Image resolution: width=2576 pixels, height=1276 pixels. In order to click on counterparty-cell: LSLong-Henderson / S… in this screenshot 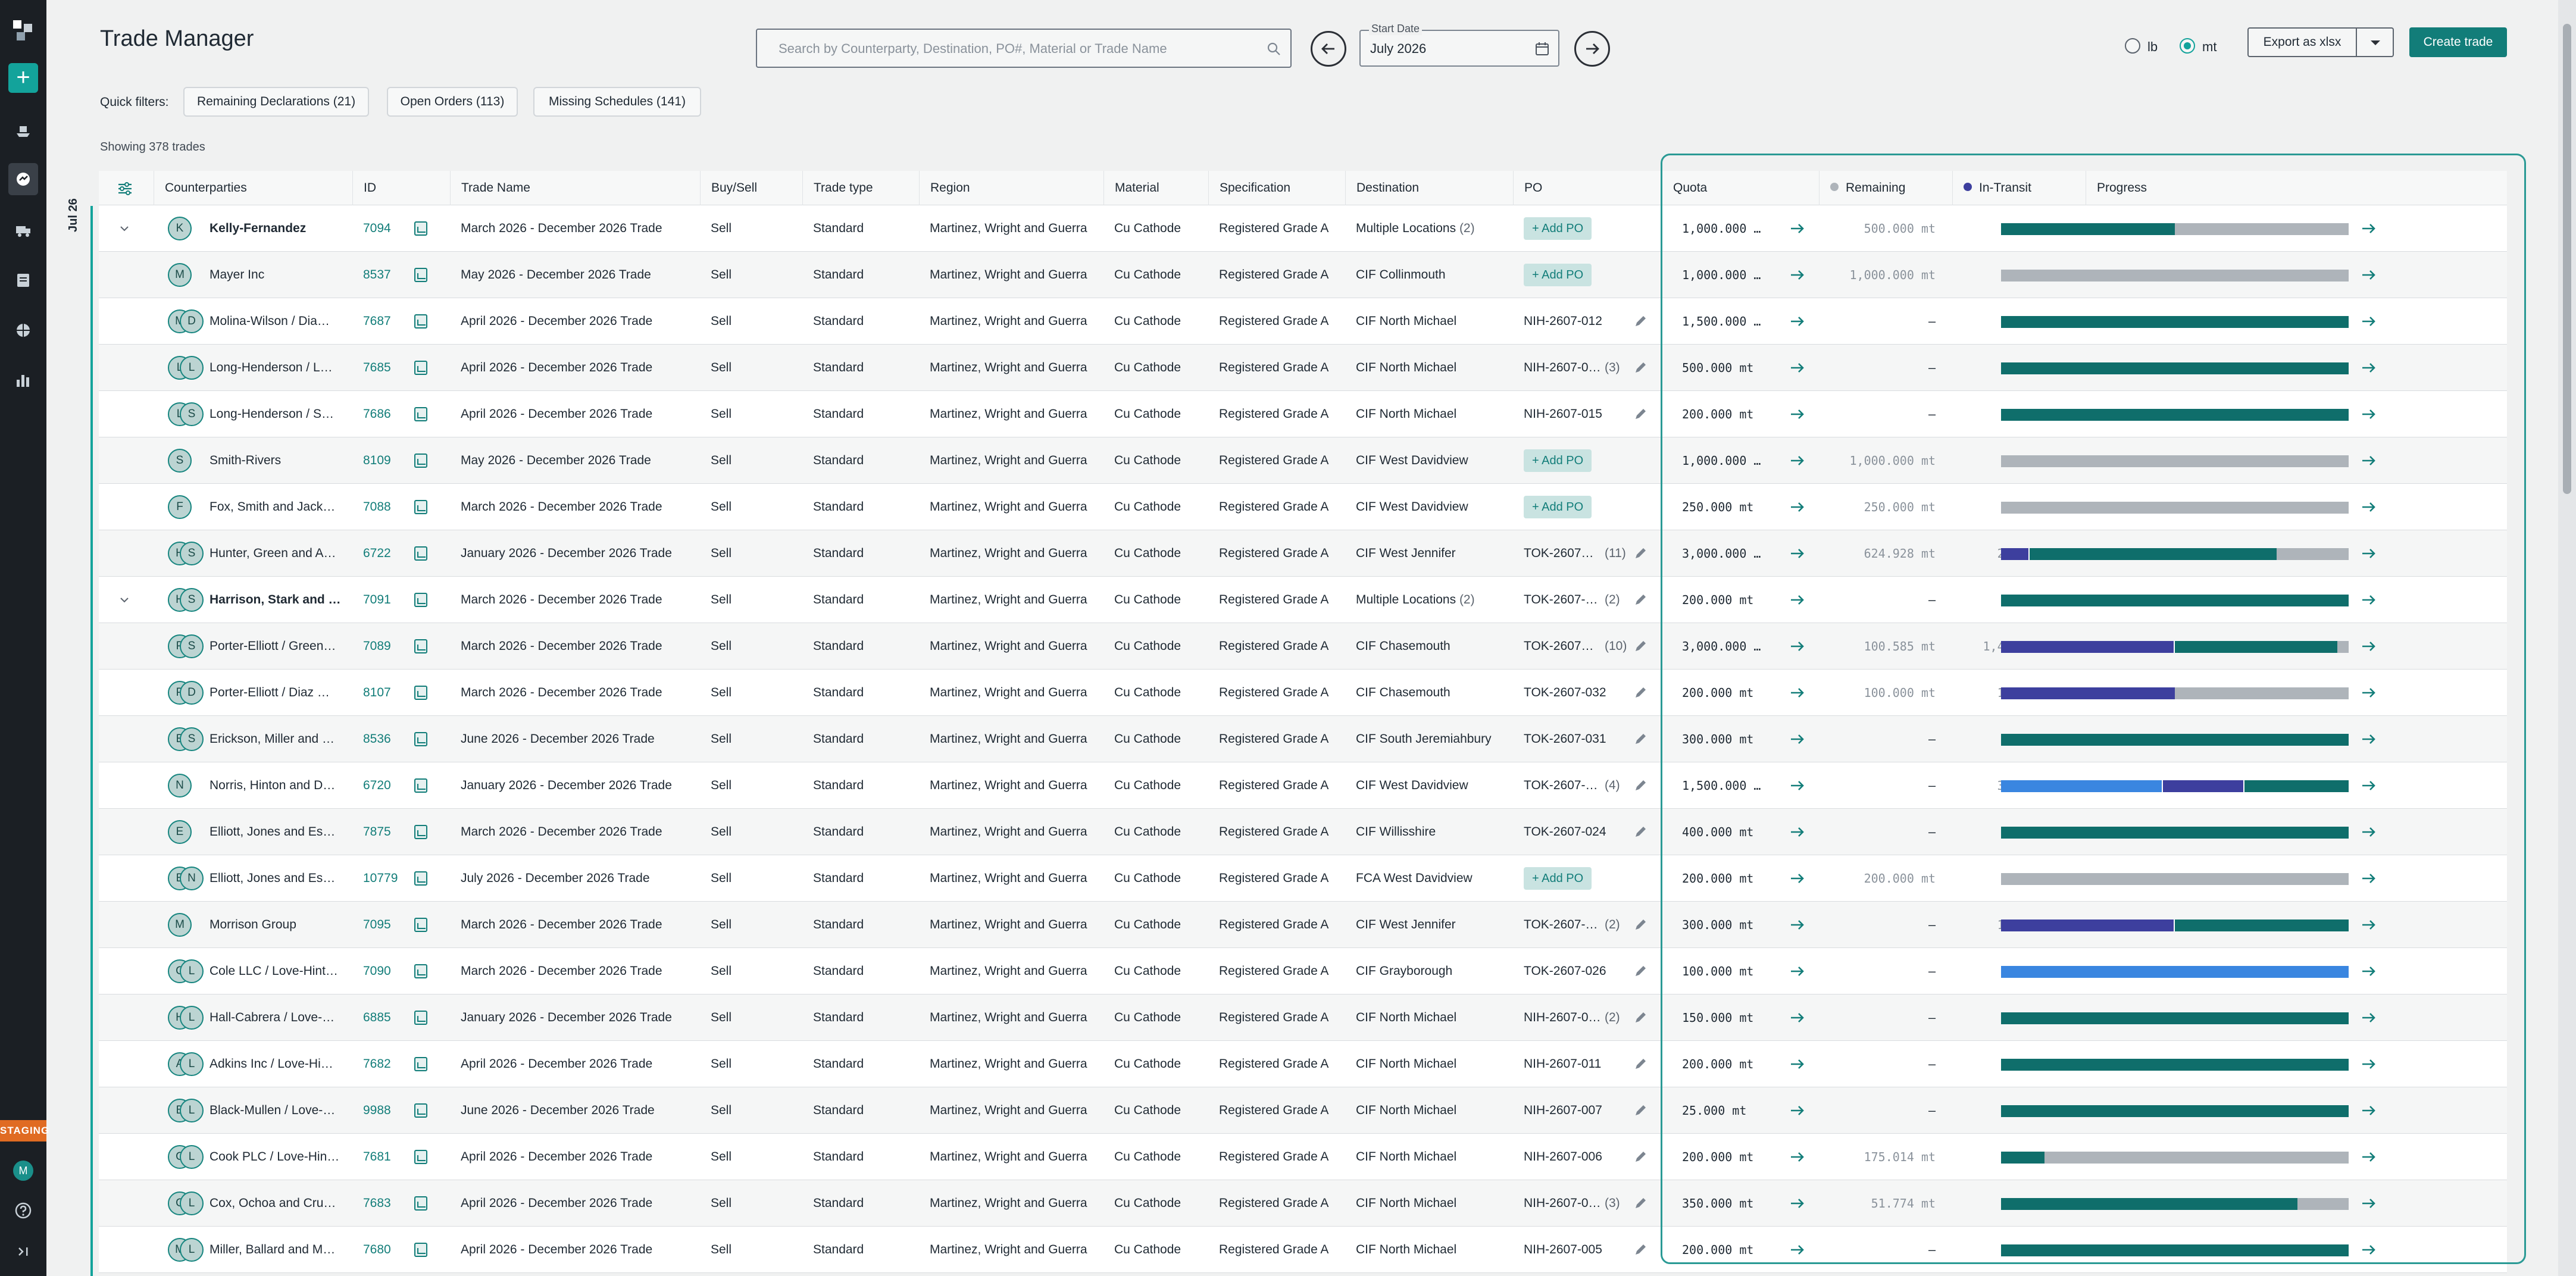, I will do `click(253, 414)`.